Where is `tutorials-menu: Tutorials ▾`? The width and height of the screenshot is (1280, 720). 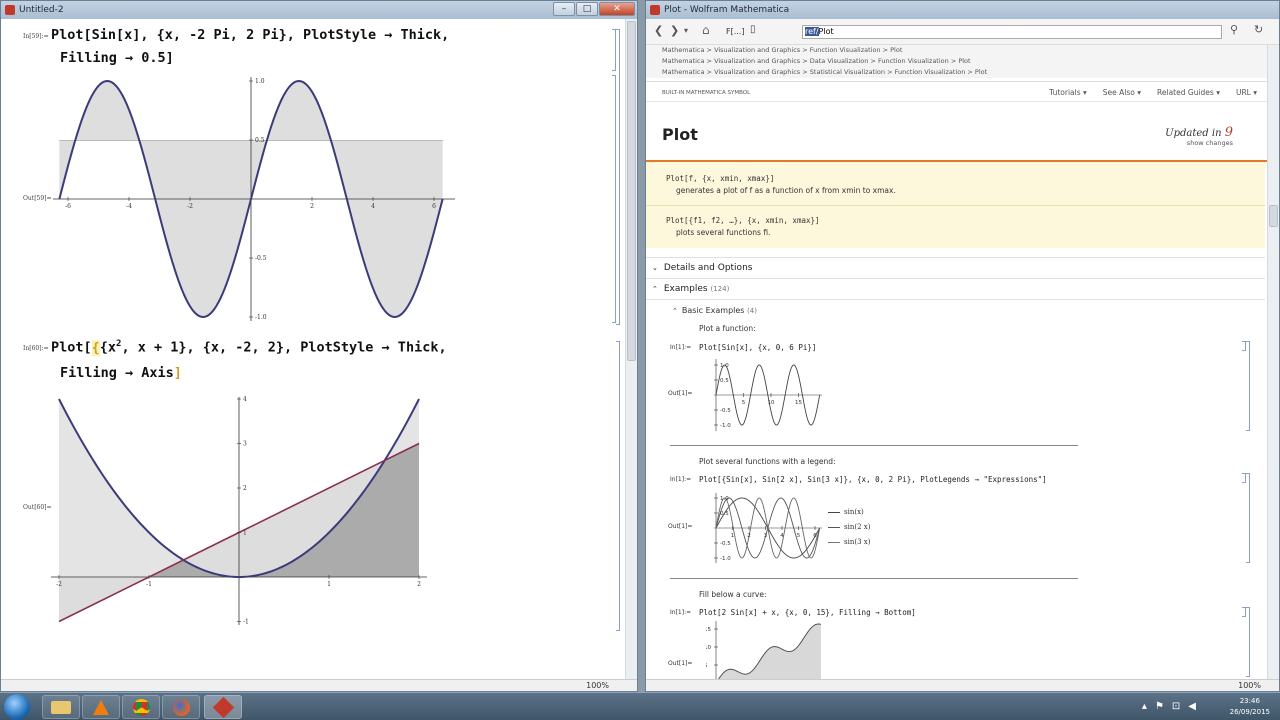 tutorials-menu: Tutorials ▾ is located at coordinates (1068, 92).